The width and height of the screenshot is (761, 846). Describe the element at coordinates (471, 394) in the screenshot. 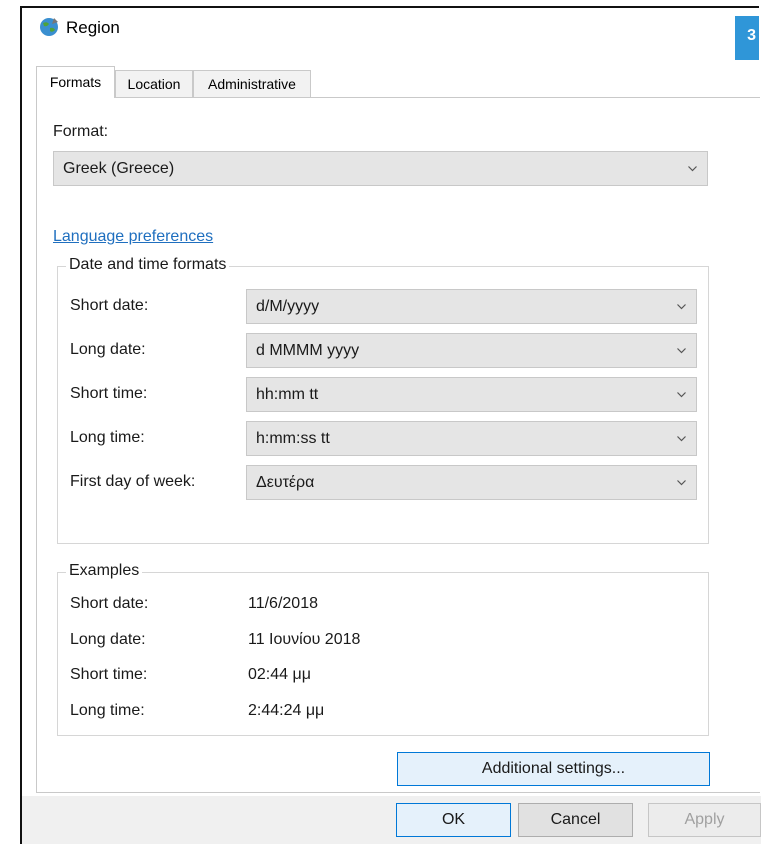

I see `short-time-dropdown: hh:mm tt` at that location.